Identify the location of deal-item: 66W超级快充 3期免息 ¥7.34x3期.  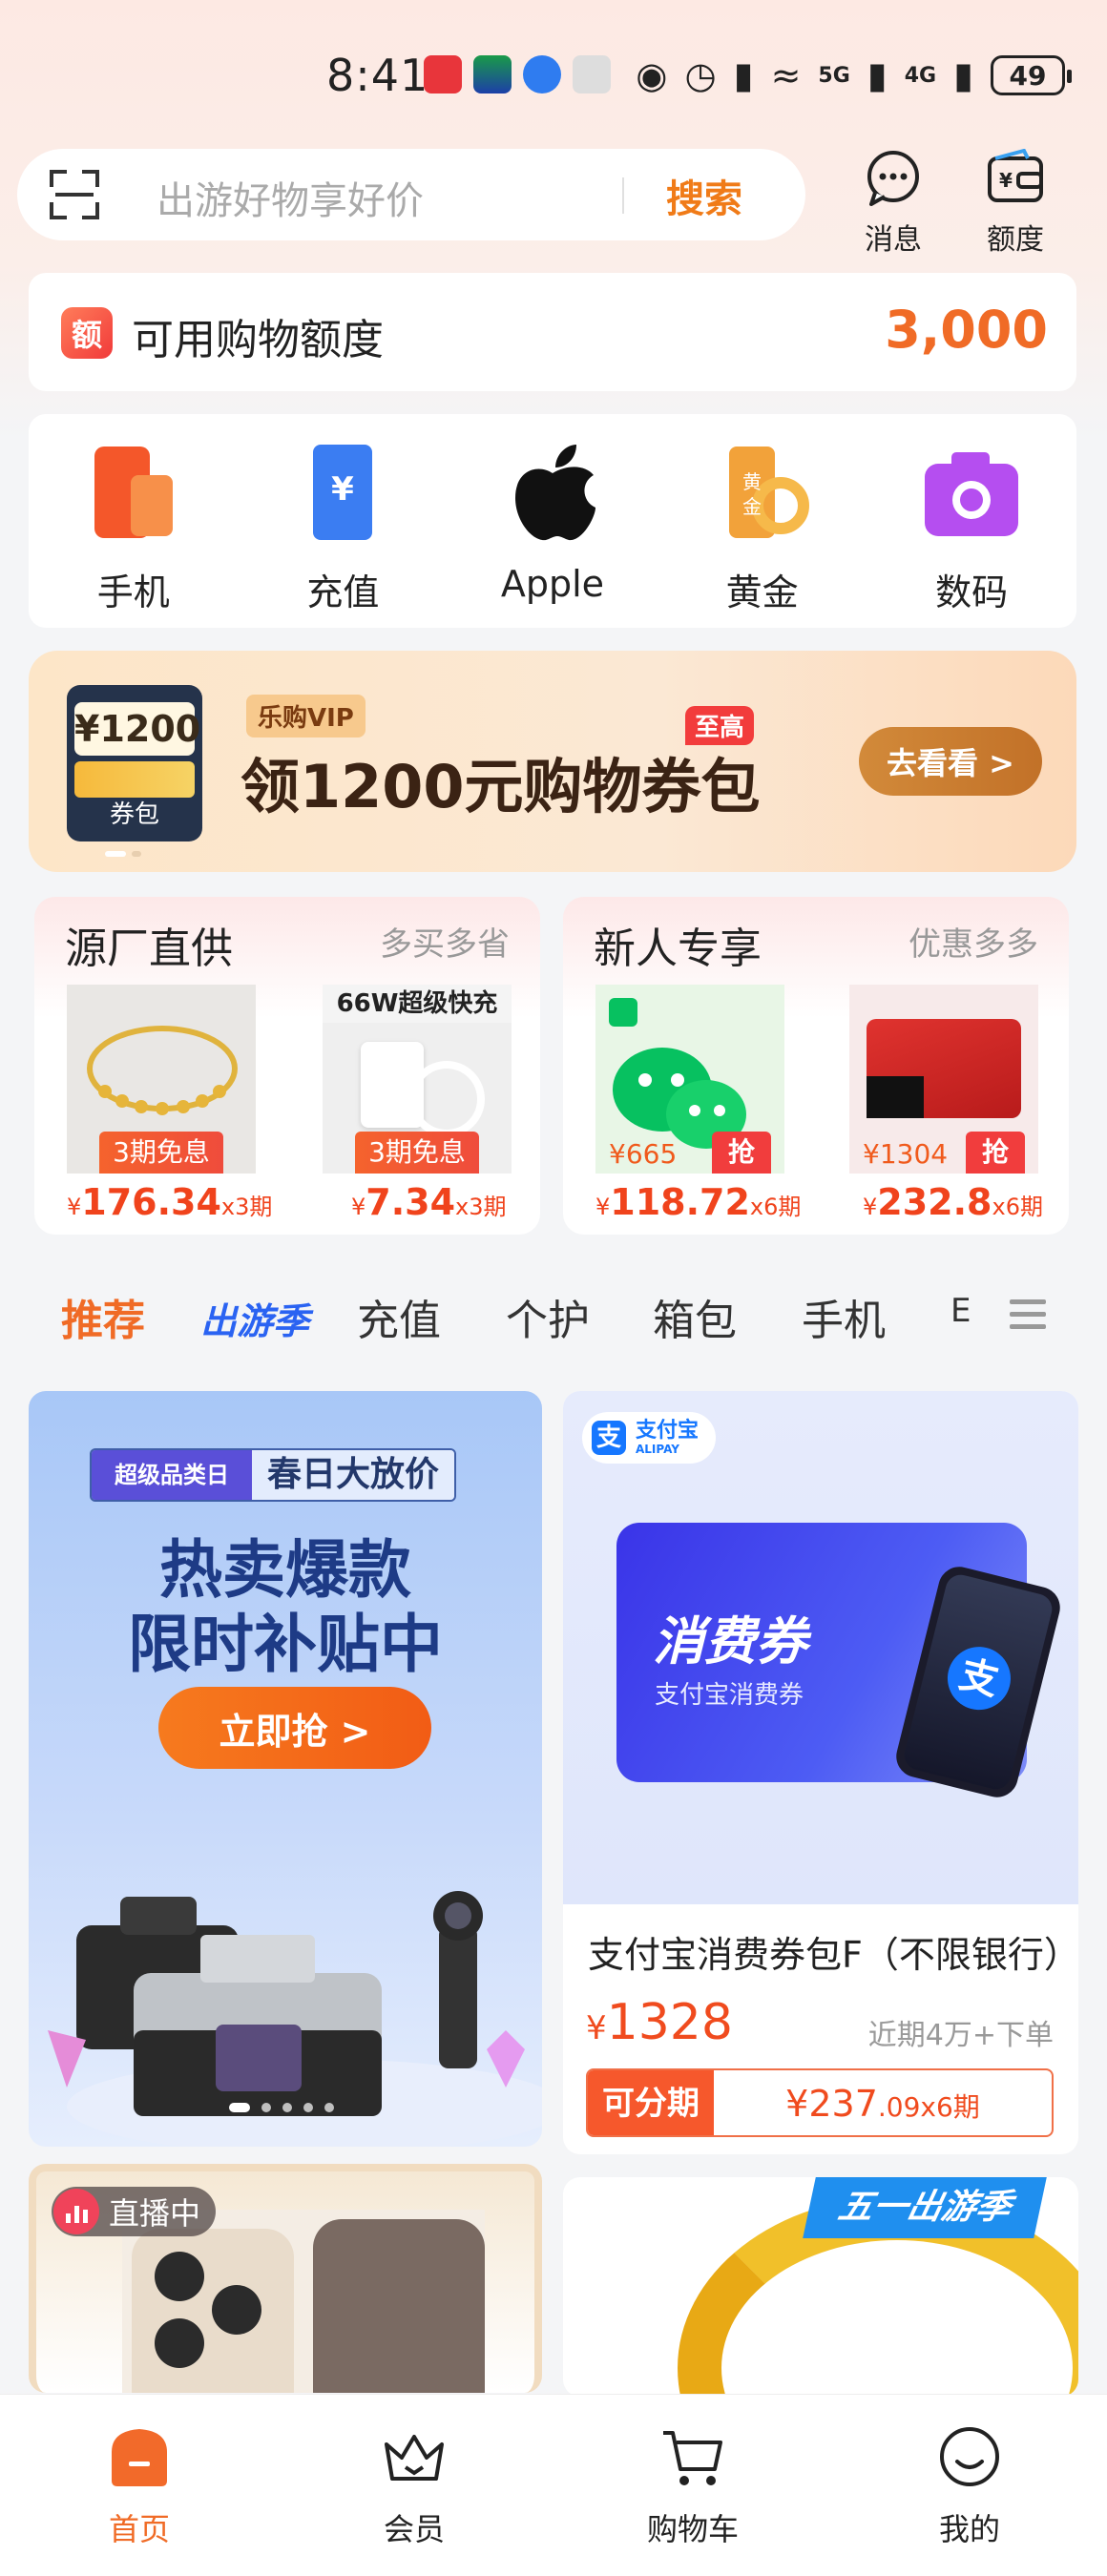
(418, 1104).